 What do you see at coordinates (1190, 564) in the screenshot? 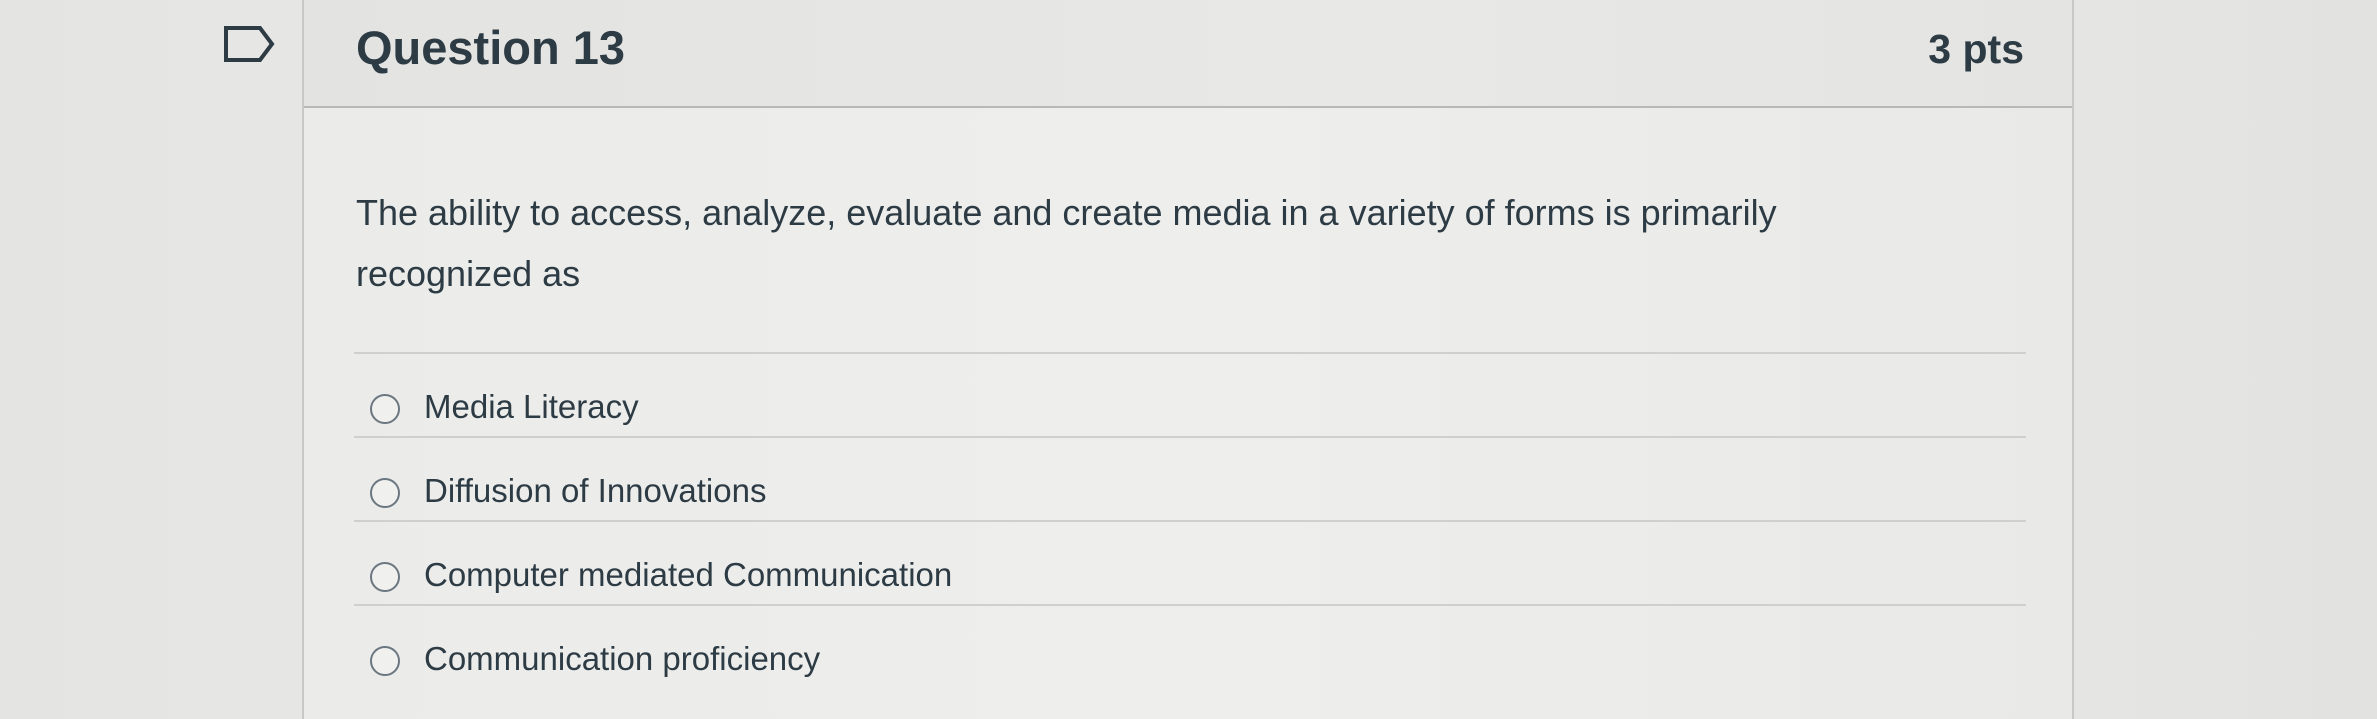
I see `answer-option: Computer mediated Communication` at bounding box center [1190, 564].